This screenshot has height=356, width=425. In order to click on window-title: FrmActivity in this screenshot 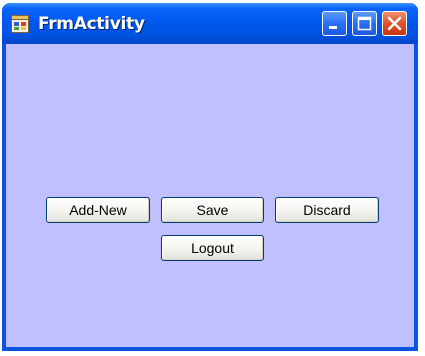, I will do `click(91, 24)`.